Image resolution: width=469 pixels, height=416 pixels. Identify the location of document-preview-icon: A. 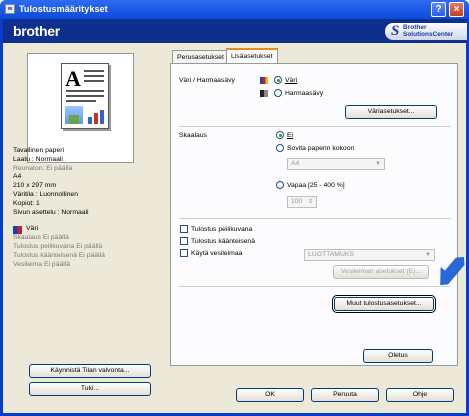
(85, 96).